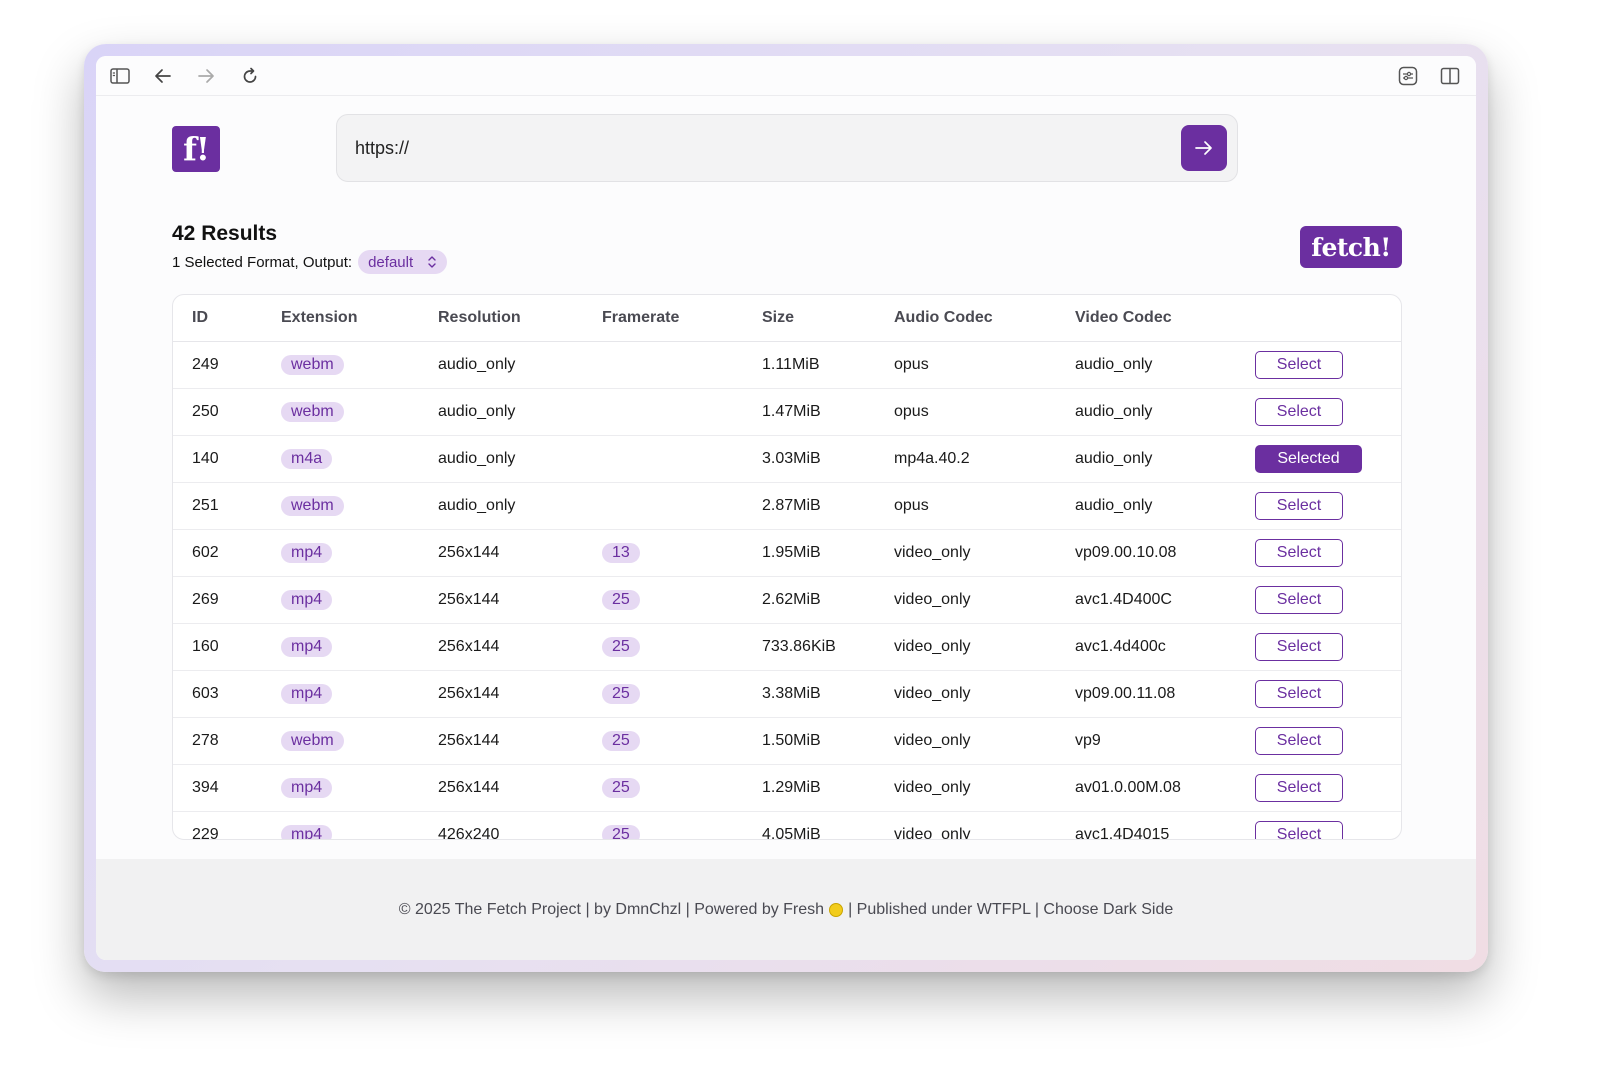 The width and height of the screenshot is (1600, 1080). I want to click on column-header-extension: Extension, so click(359, 318).